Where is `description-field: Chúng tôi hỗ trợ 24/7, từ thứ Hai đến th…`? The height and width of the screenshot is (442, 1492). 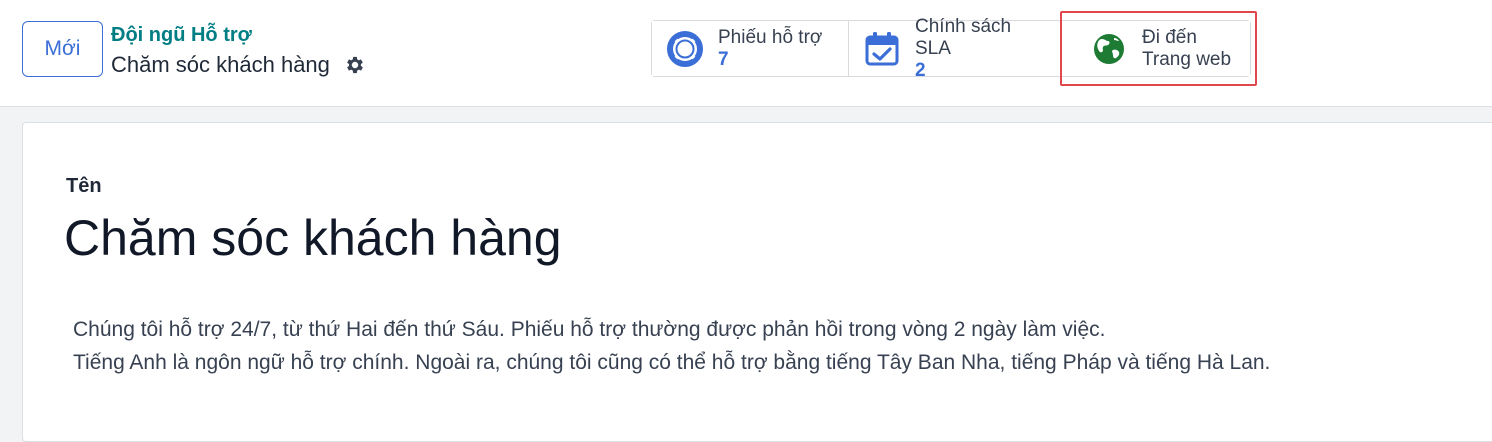
description-field: Chúng tôi hỗ trợ 24/7, từ thứ Hai đến th… is located at coordinates (671, 346).